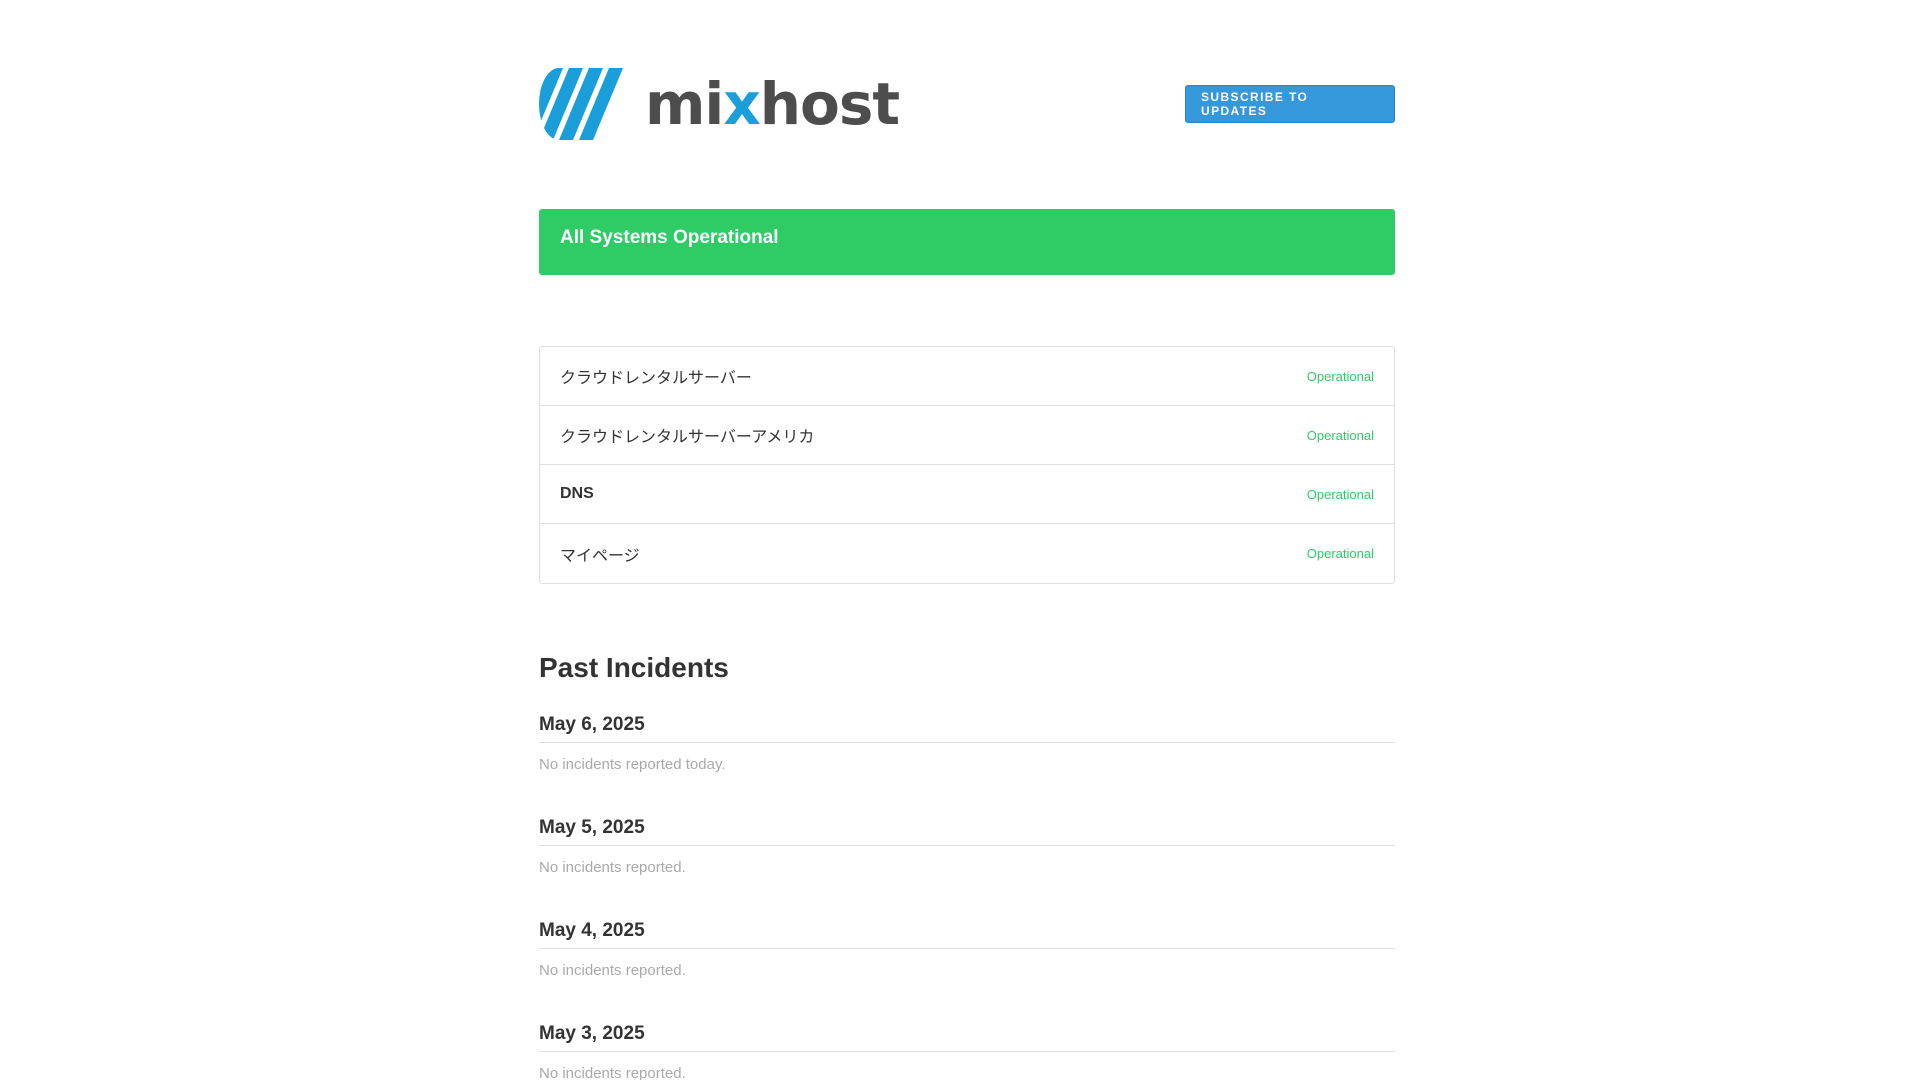 This screenshot has width=1920, height=1080. What do you see at coordinates (687, 437) in the screenshot?
I see `component-name: クラウドレンタルサーバーアメリカ` at bounding box center [687, 437].